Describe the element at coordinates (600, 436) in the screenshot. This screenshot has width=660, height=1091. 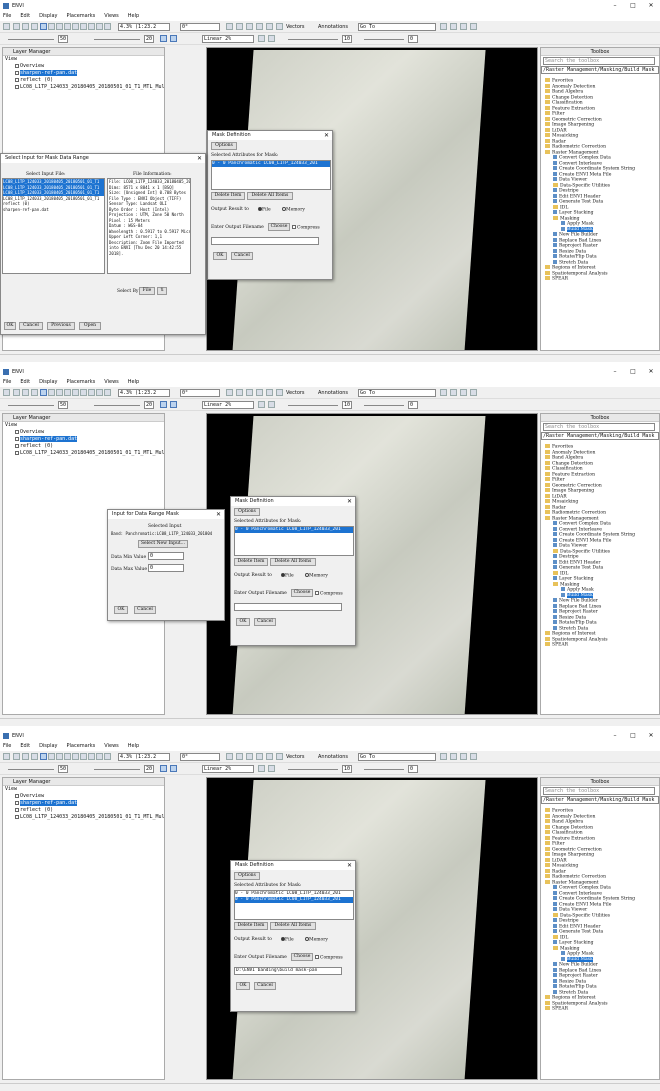
I see `toolbox-path-field: /Raster Management/Masking/Build Mask` at that location.